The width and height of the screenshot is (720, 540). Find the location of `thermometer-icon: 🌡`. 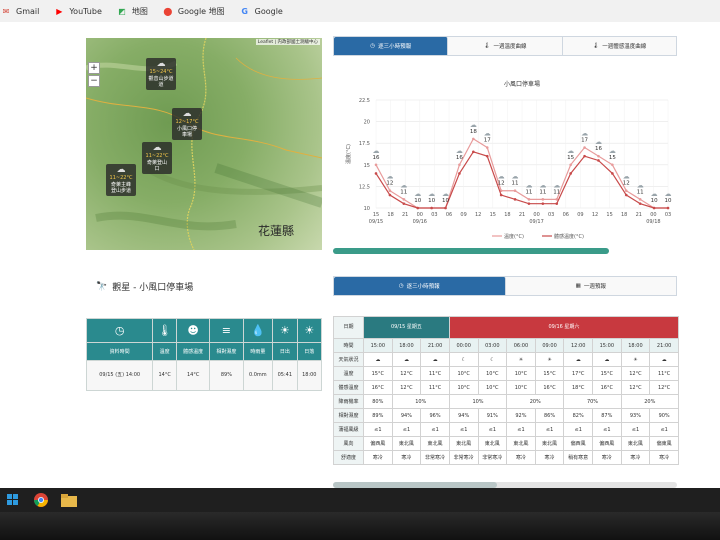

thermometer-icon: 🌡 is located at coordinates (165, 330).